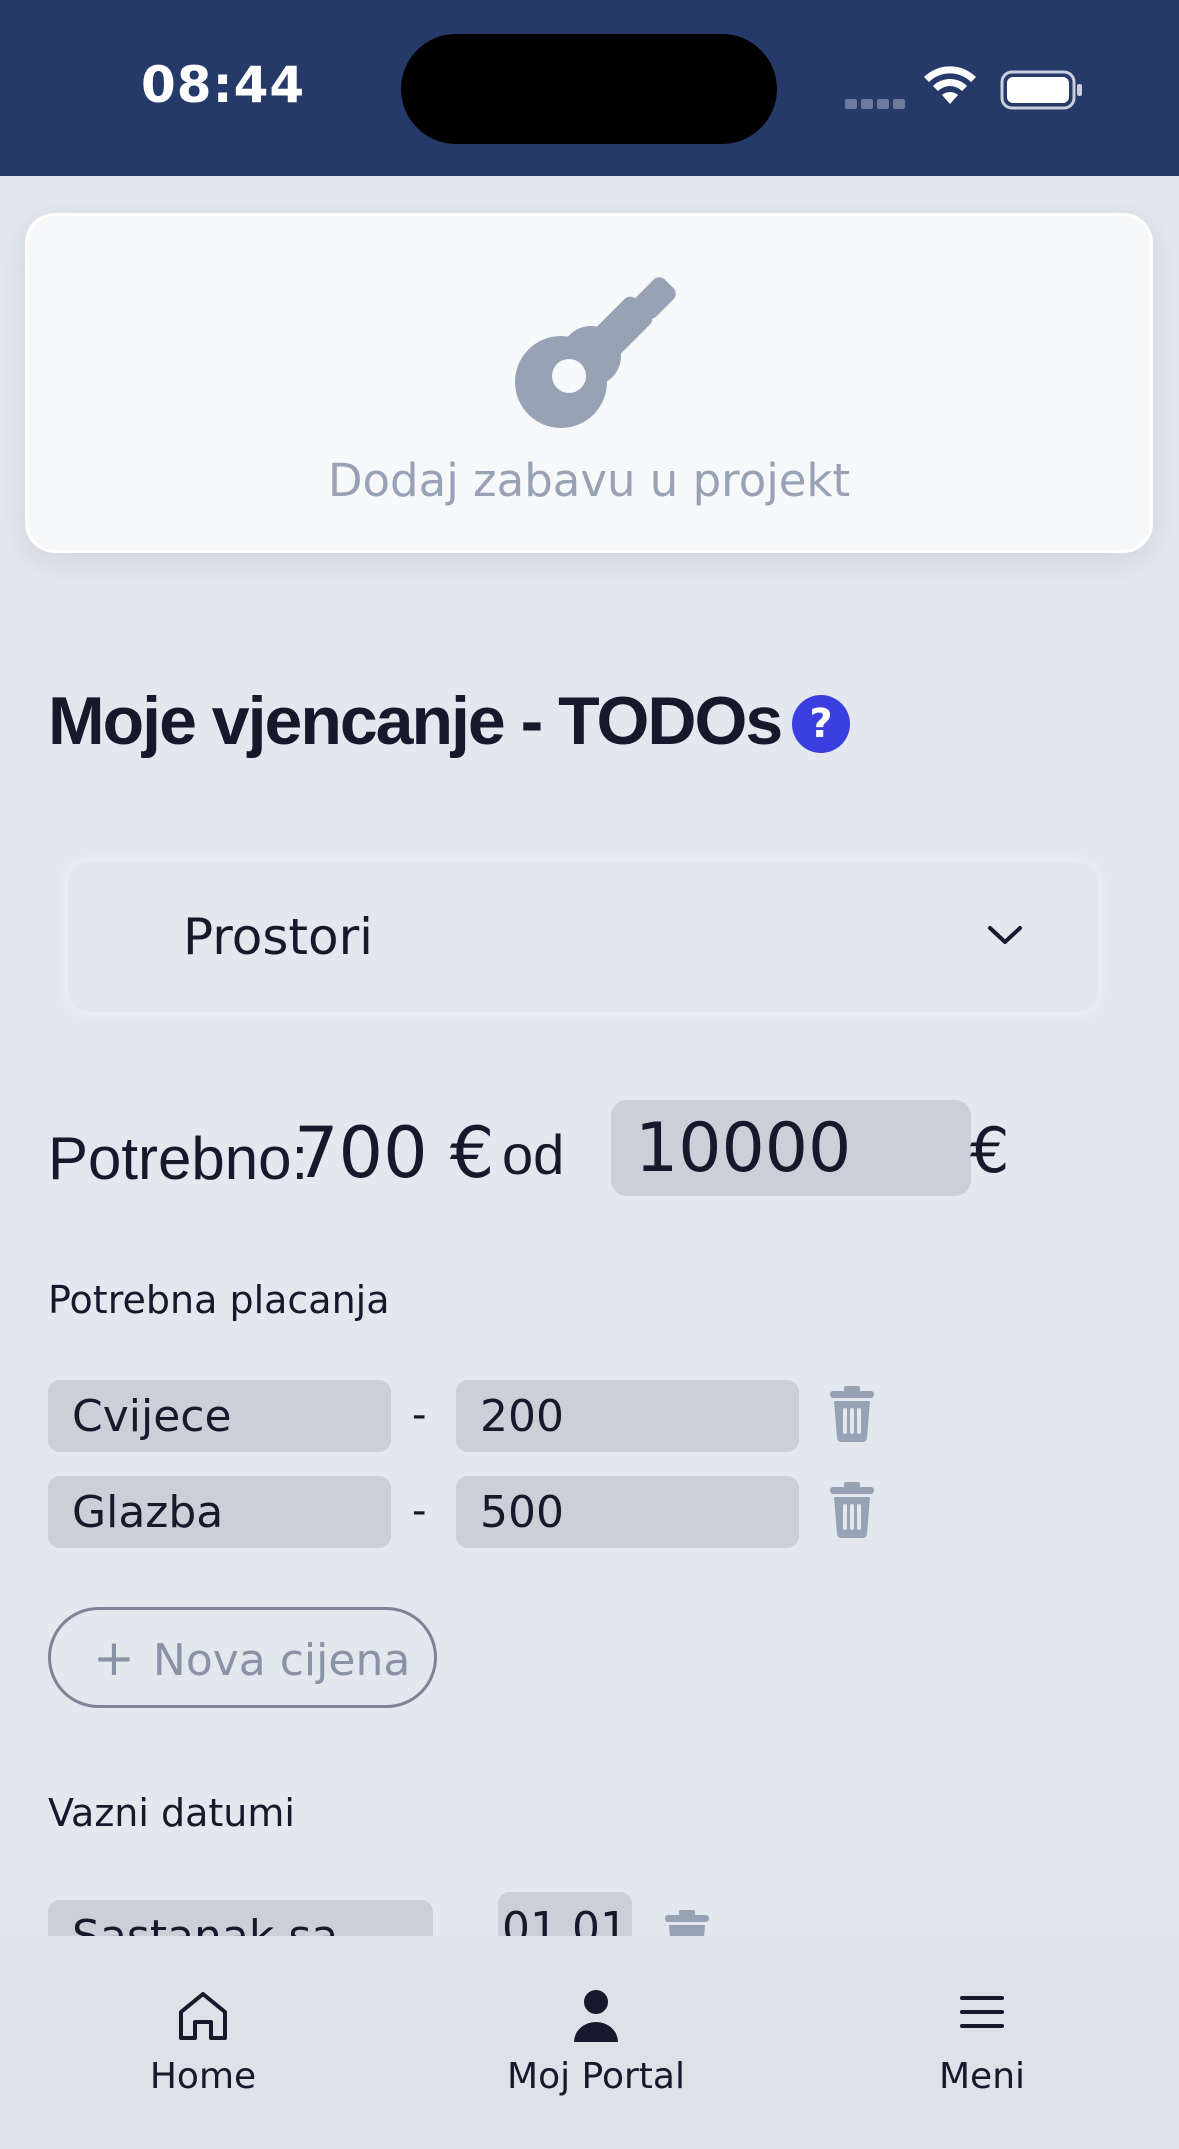 Image resolution: width=1179 pixels, height=2149 pixels. Describe the element at coordinates (203, 2042) in the screenshot. I see `nav-item-home: Home` at that location.